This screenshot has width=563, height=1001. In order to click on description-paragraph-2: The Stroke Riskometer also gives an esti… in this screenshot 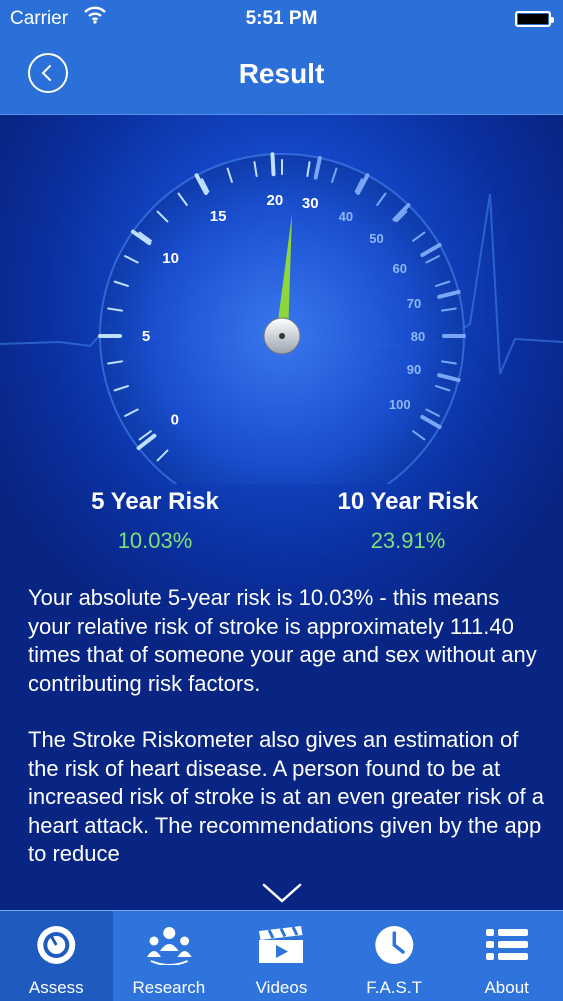, I will do `click(286, 796)`.